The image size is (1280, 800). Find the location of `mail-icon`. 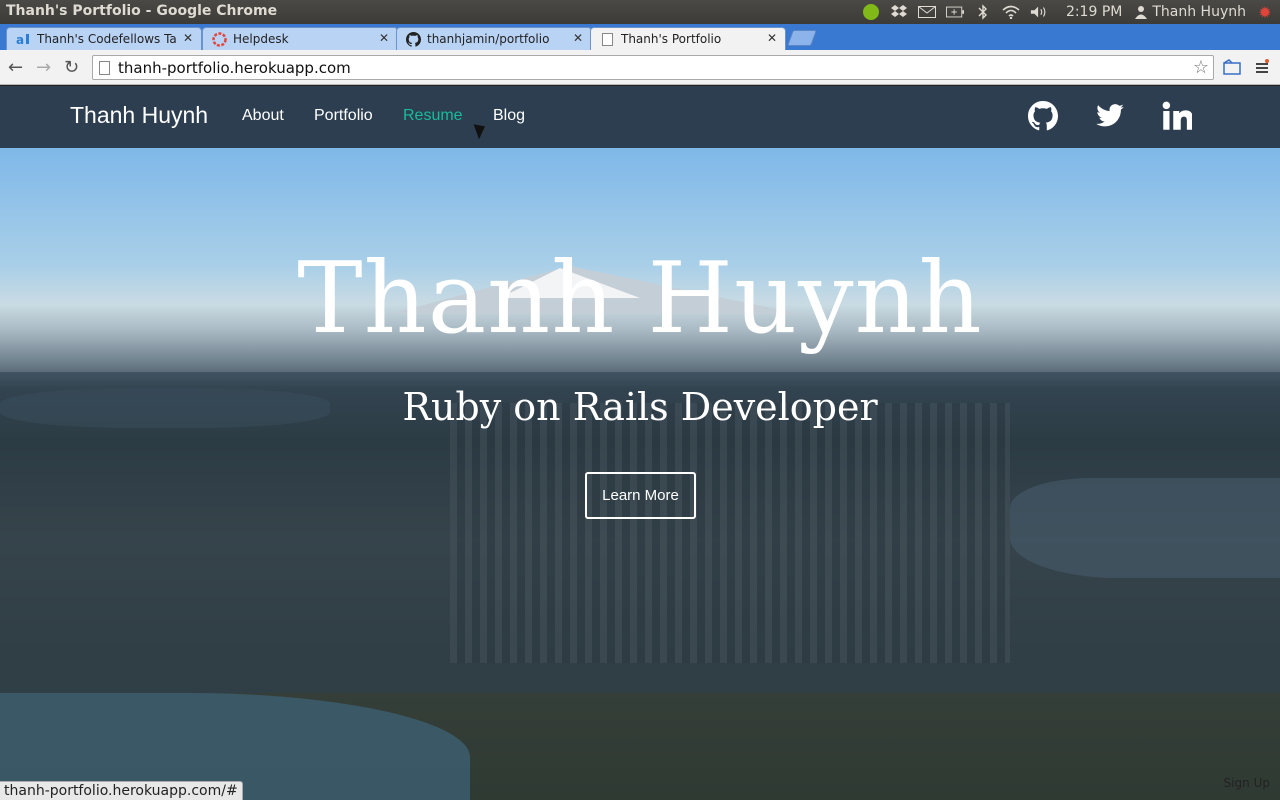

mail-icon is located at coordinates (926, 12).